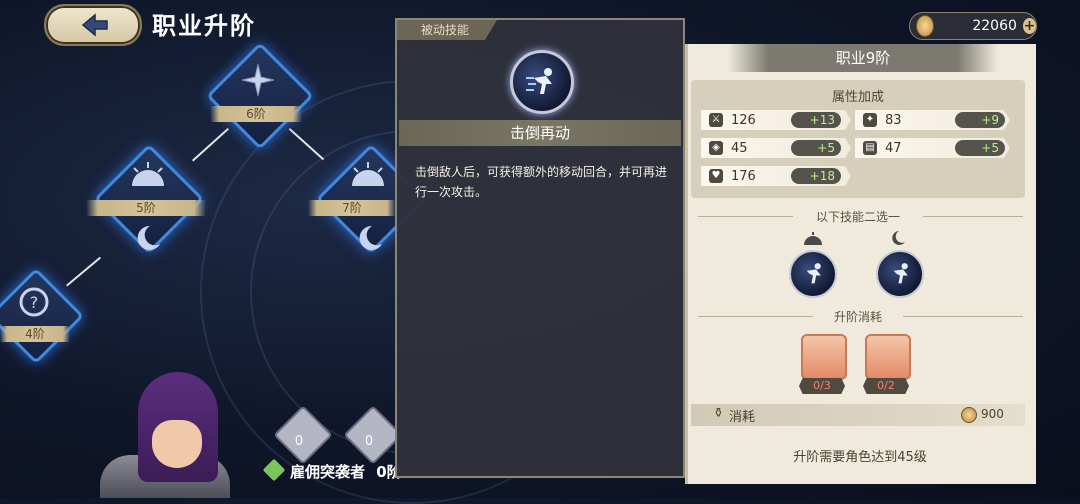 This screenshot has width=1080, height=504. Describe the element at coordinates (858, 415) in the screenshot. I see `gold-cost-bar: ⚱ 消耗 900` at that location.